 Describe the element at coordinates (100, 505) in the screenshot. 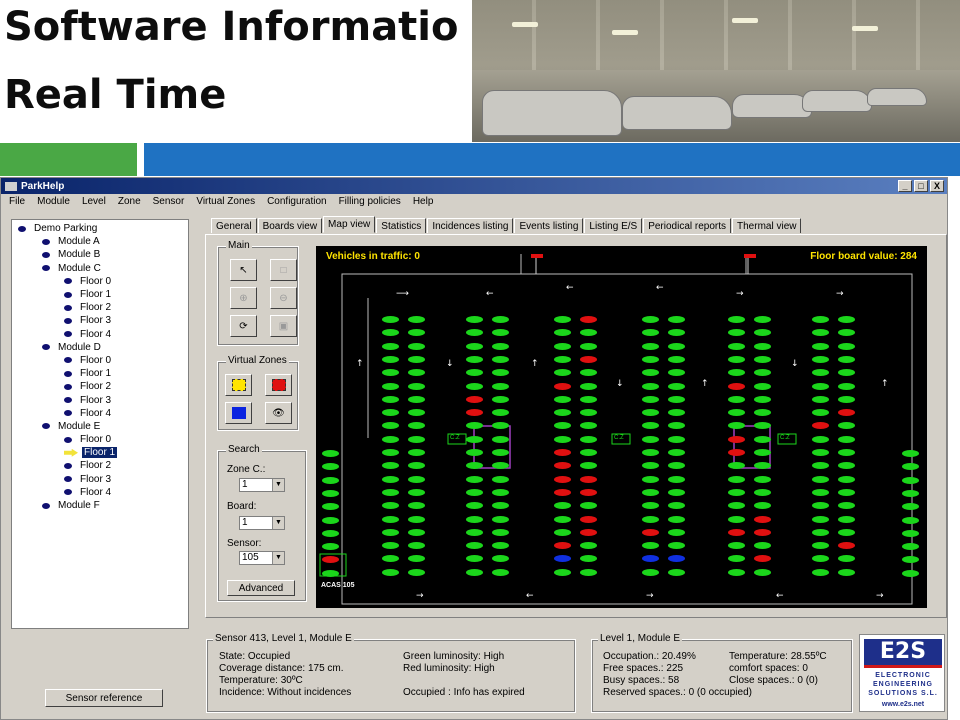

I see `tree-node: Module F` at that location.